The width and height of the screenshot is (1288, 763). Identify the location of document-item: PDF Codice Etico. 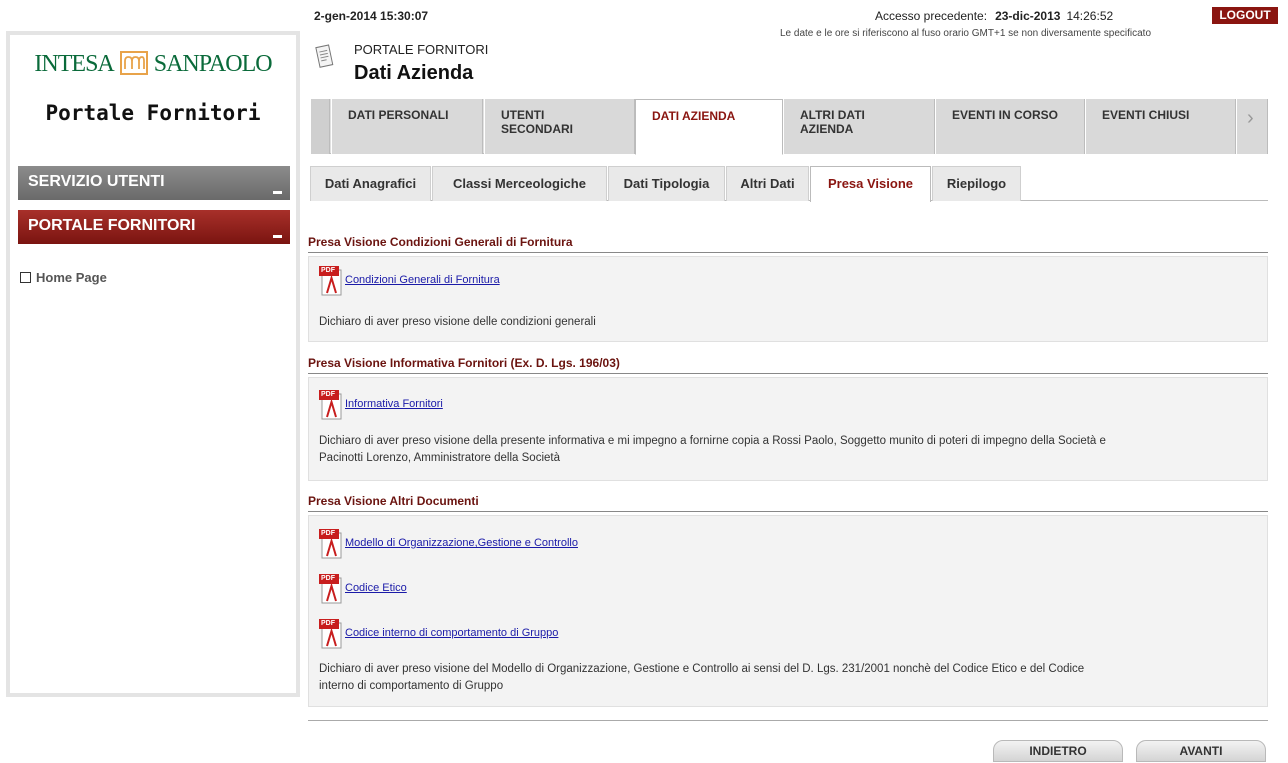
(363, 589).